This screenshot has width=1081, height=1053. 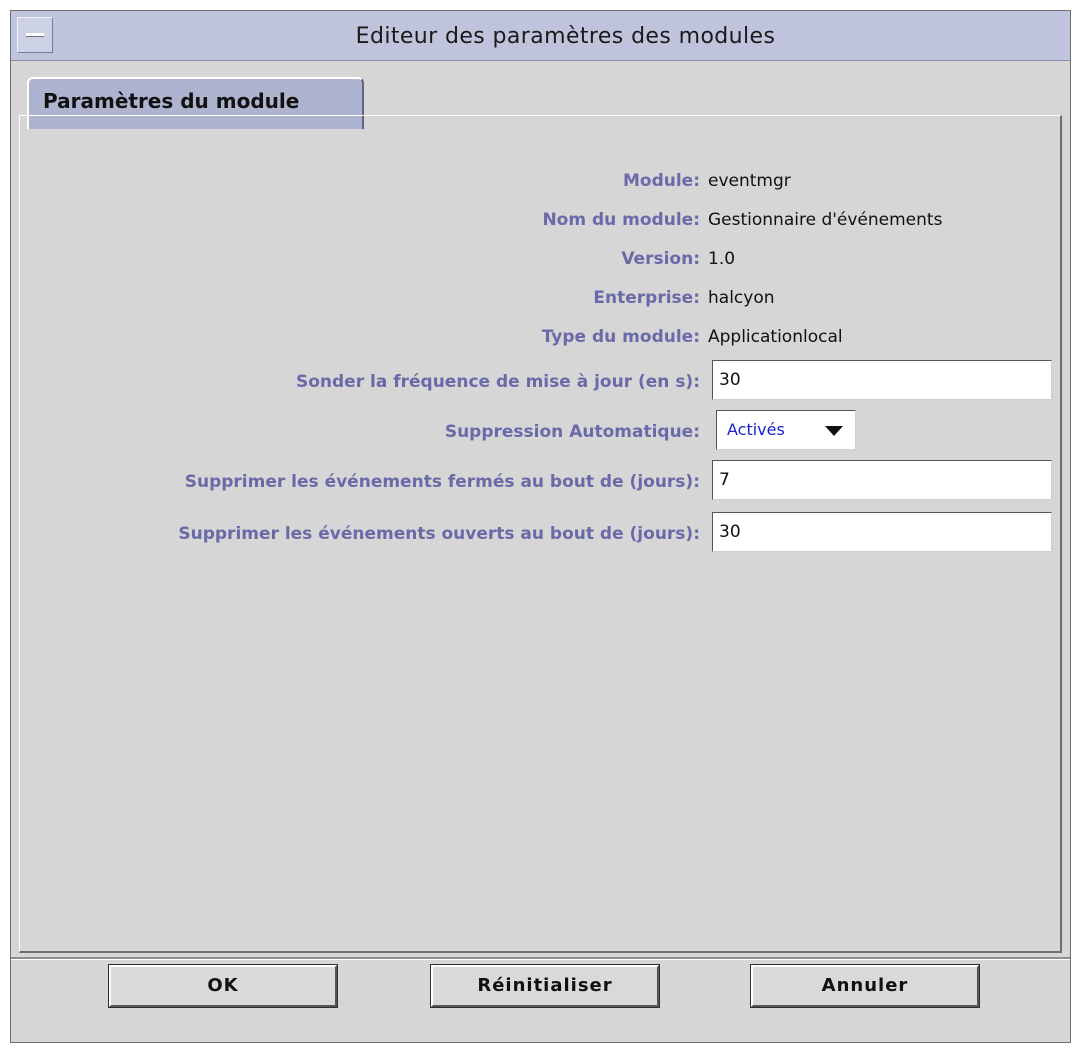 I want to click on window-title: Editeur des paramètres des modules, so click(x=565, y=36).